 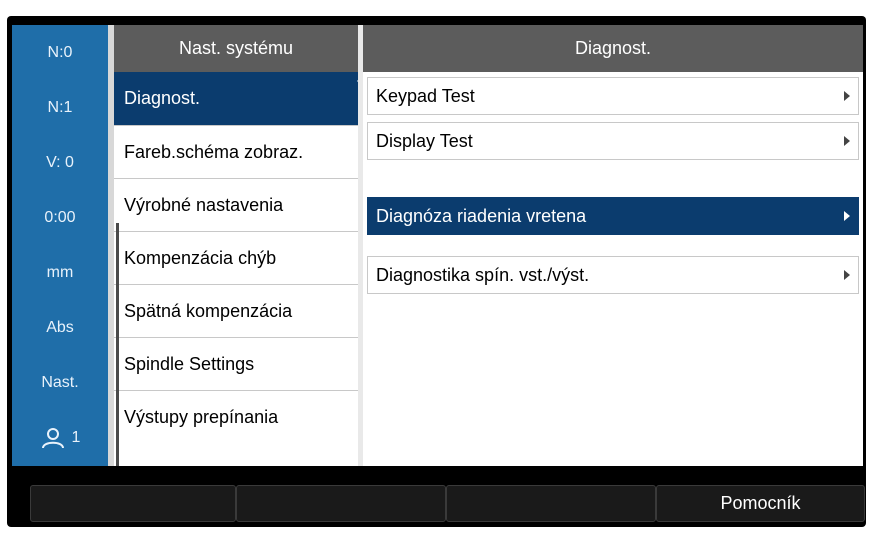 I want to click on status-label: N:1, so click(x=60, y=107).